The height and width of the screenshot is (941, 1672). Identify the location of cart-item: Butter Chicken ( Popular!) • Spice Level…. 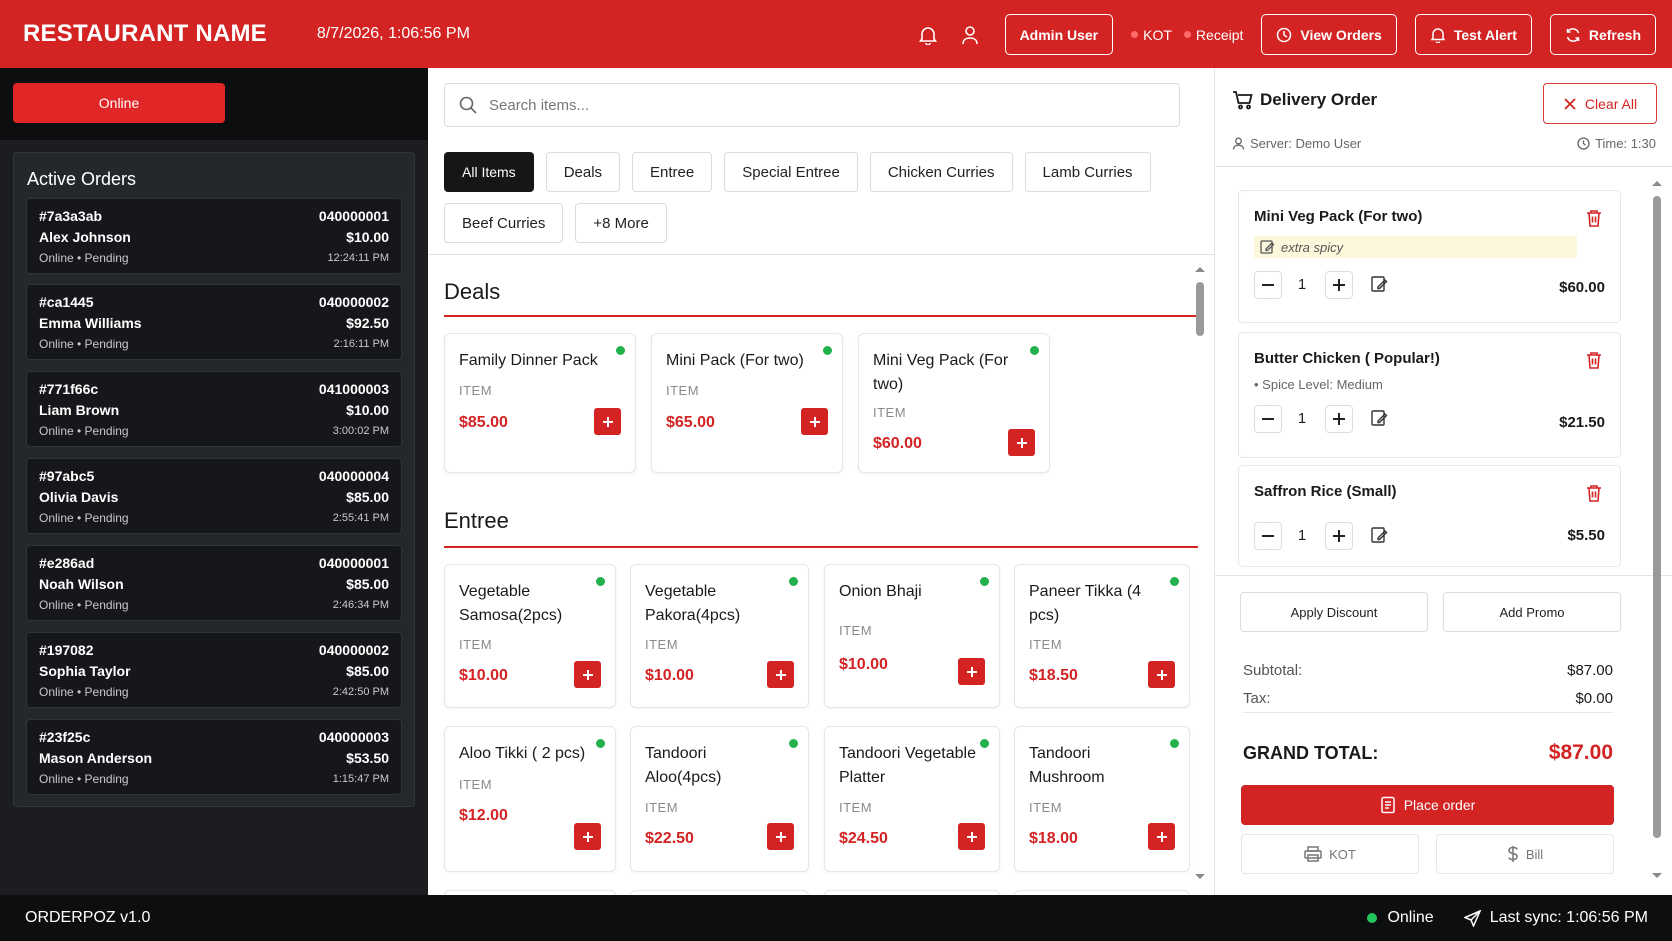
(1429, 395).